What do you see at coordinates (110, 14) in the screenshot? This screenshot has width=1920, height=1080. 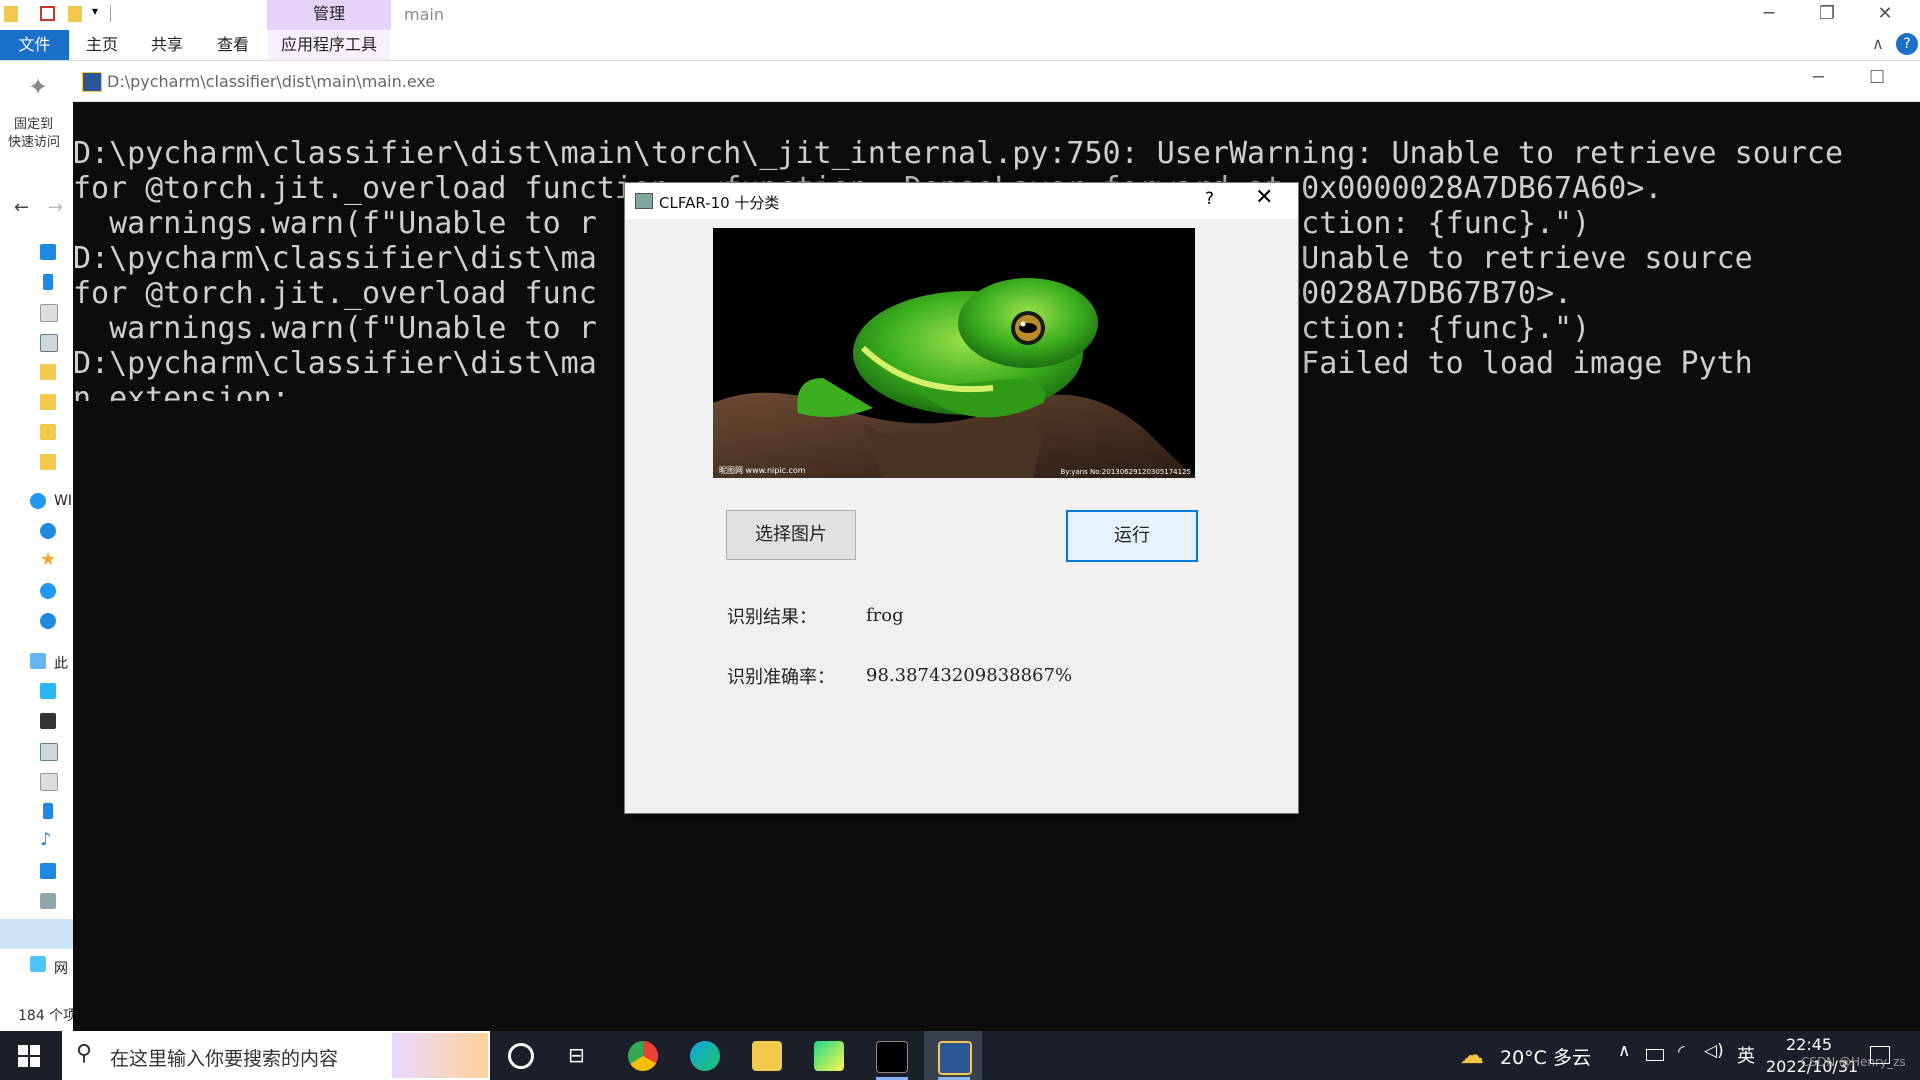 I see `divider` at bounding box center [110, 14].